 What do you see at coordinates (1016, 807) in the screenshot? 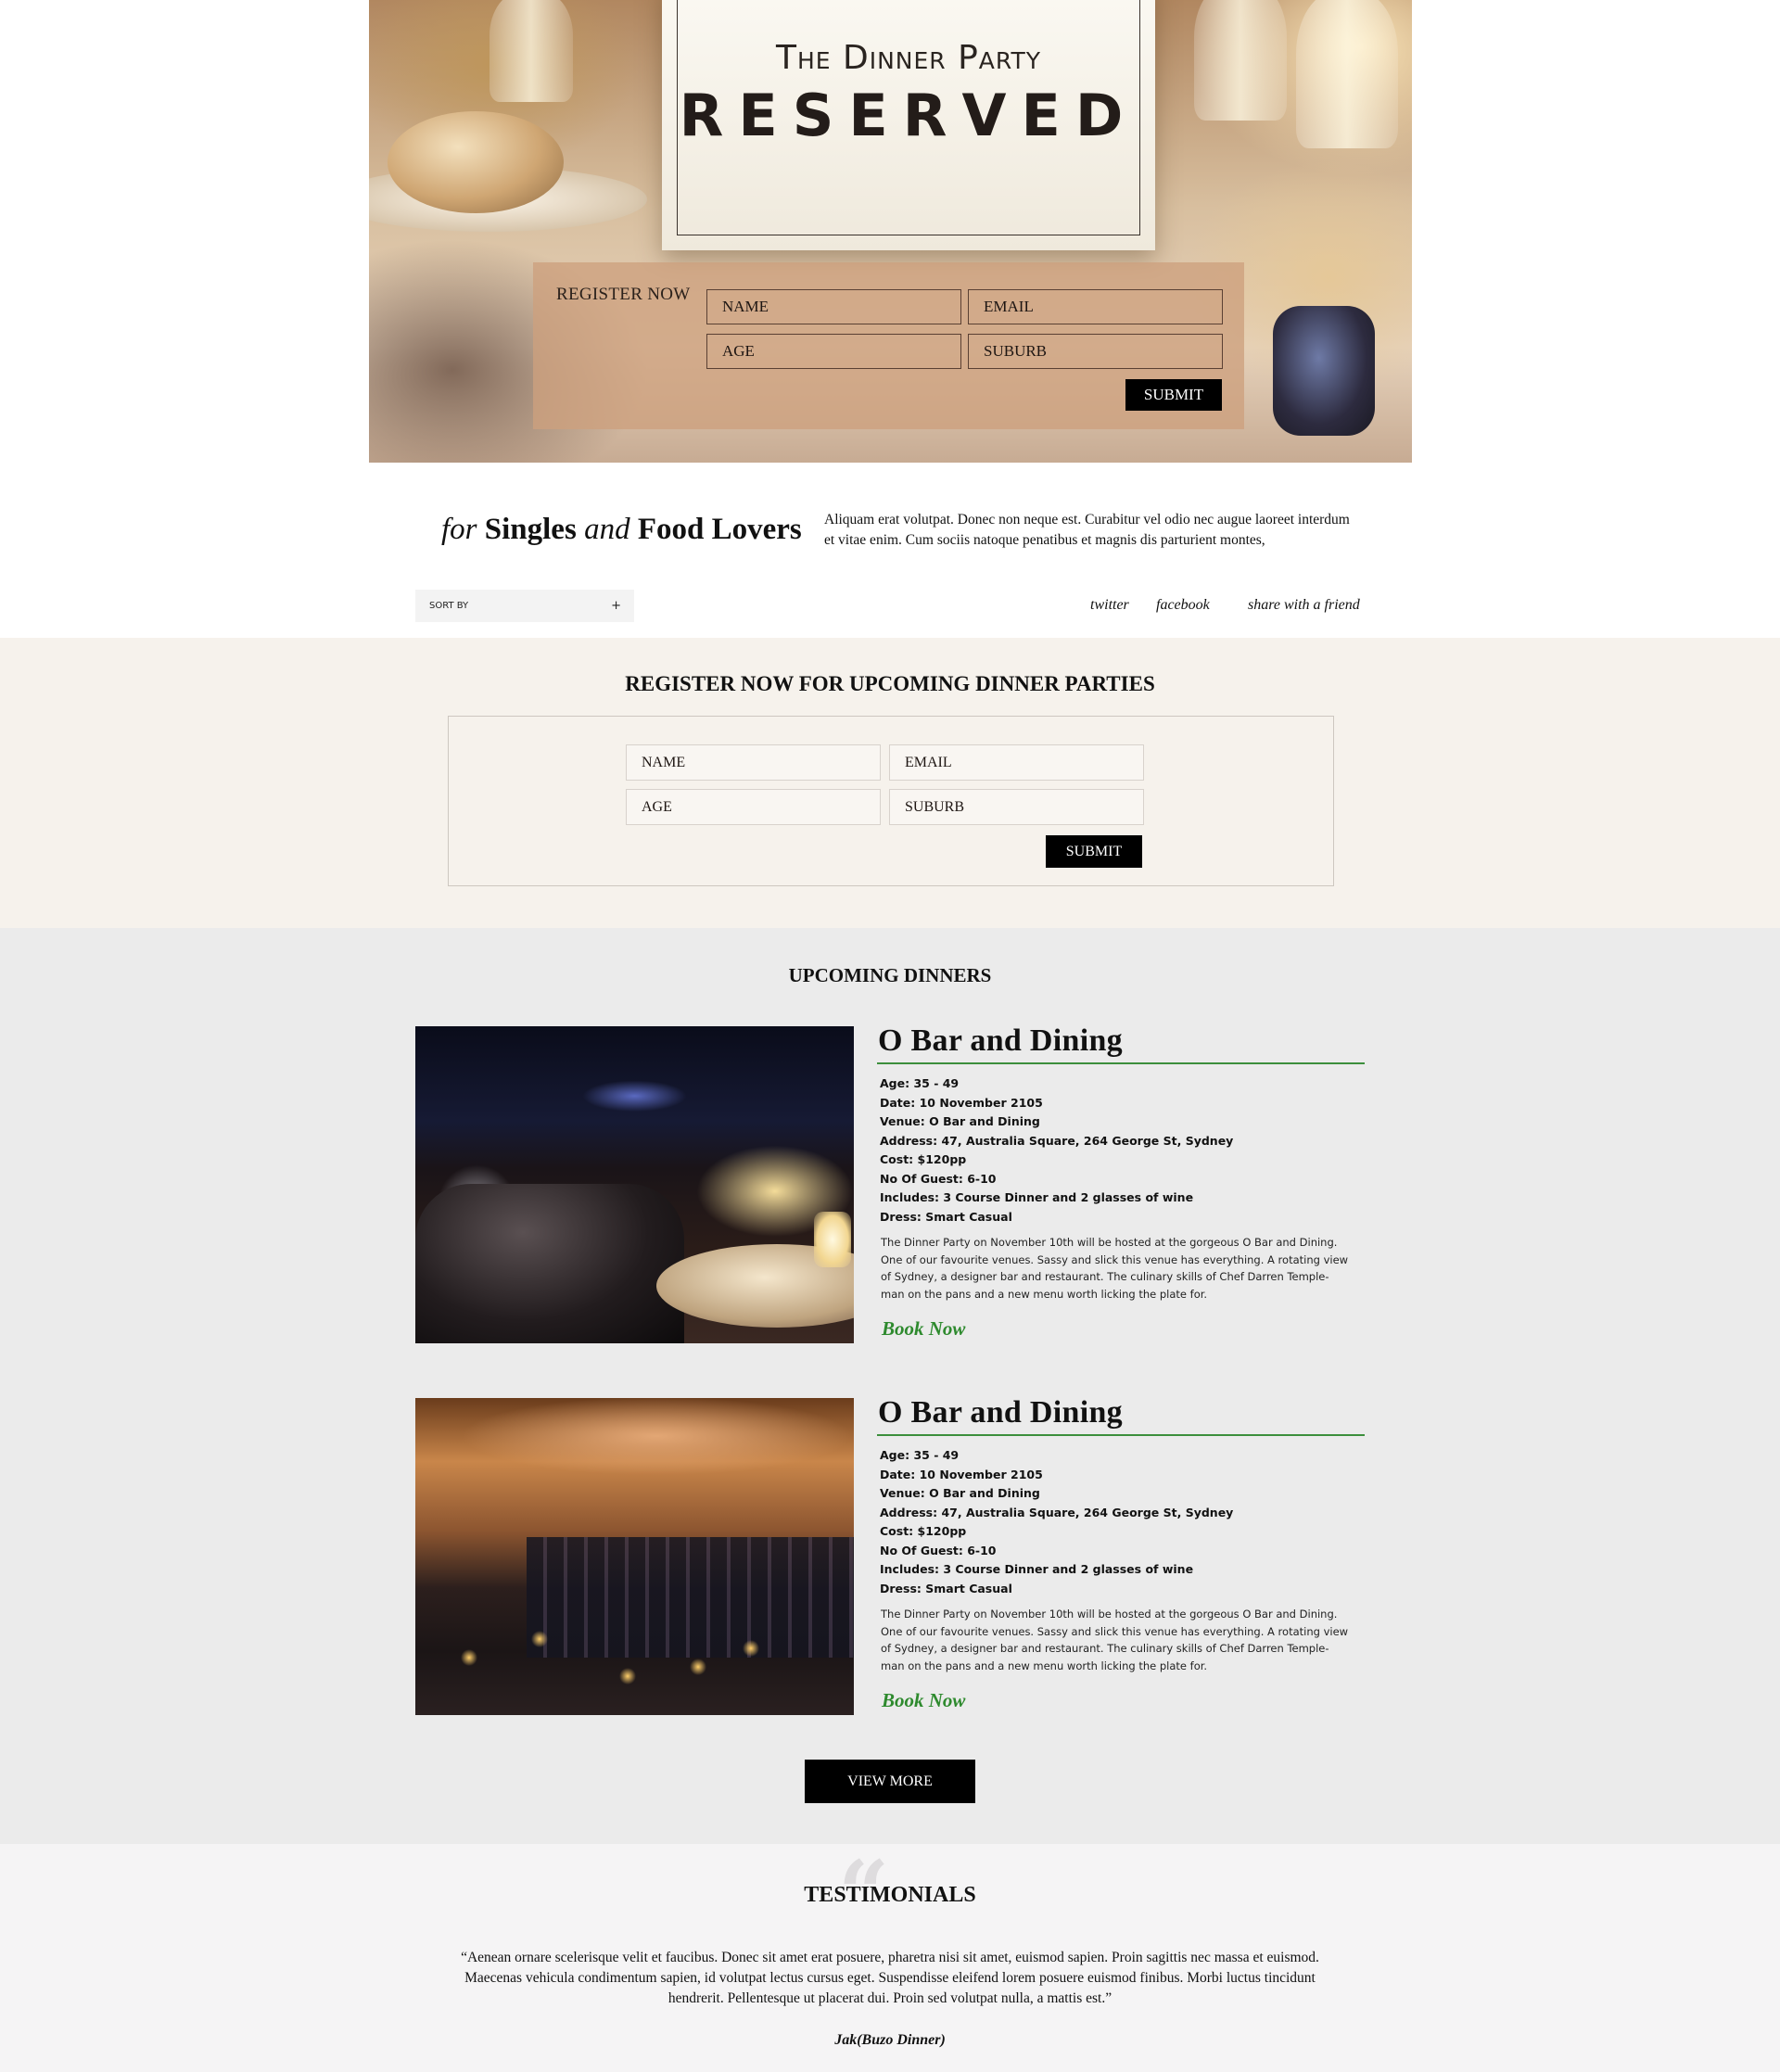
I see `register-suburb-field: SUBURB` at bounding box center [1016, 807].